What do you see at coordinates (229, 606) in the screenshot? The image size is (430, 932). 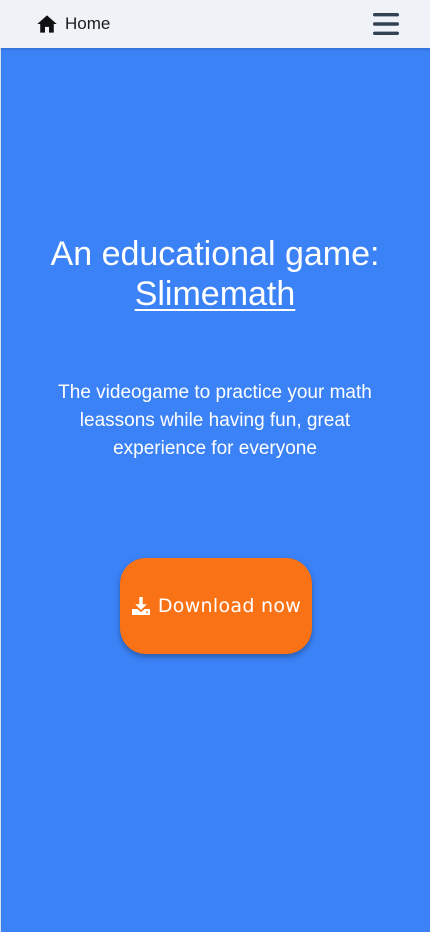 I see `download-label: Download now` at bounding box center [229, 606].